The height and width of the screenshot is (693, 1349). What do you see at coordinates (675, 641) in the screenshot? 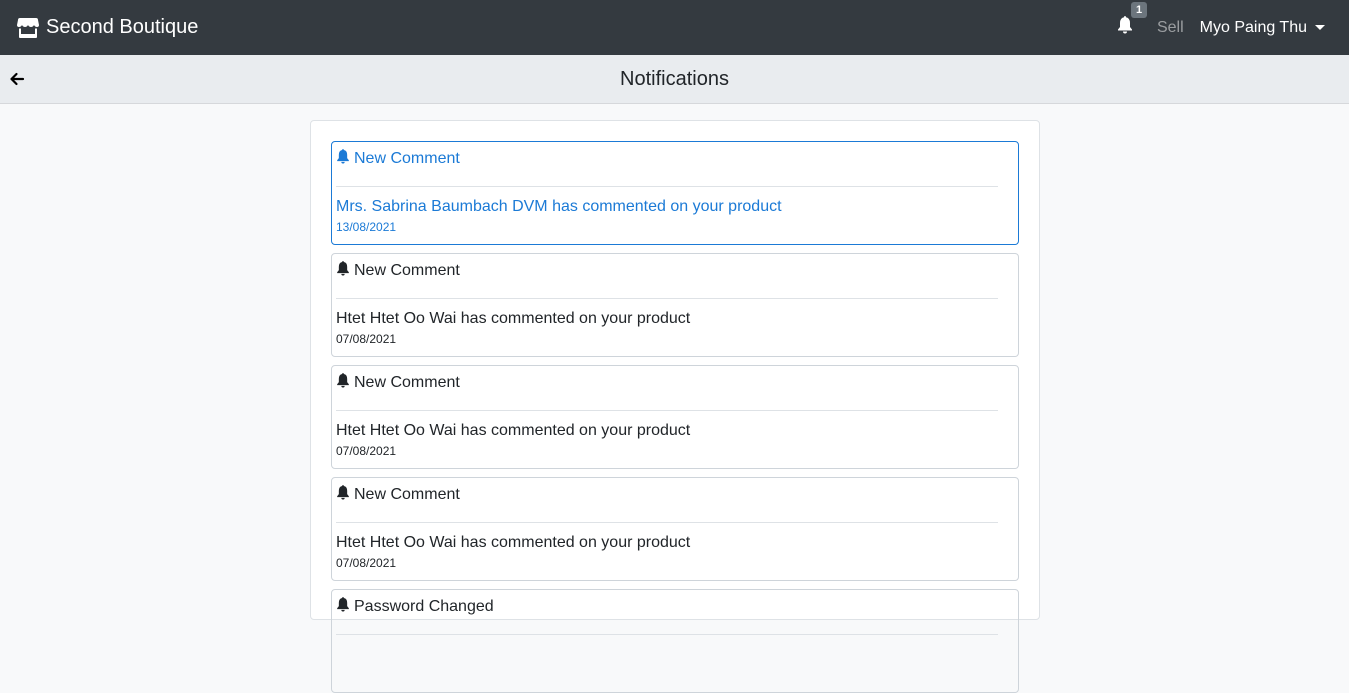
I see `notification-item: Password Changed` at bounding box center [675, 641].